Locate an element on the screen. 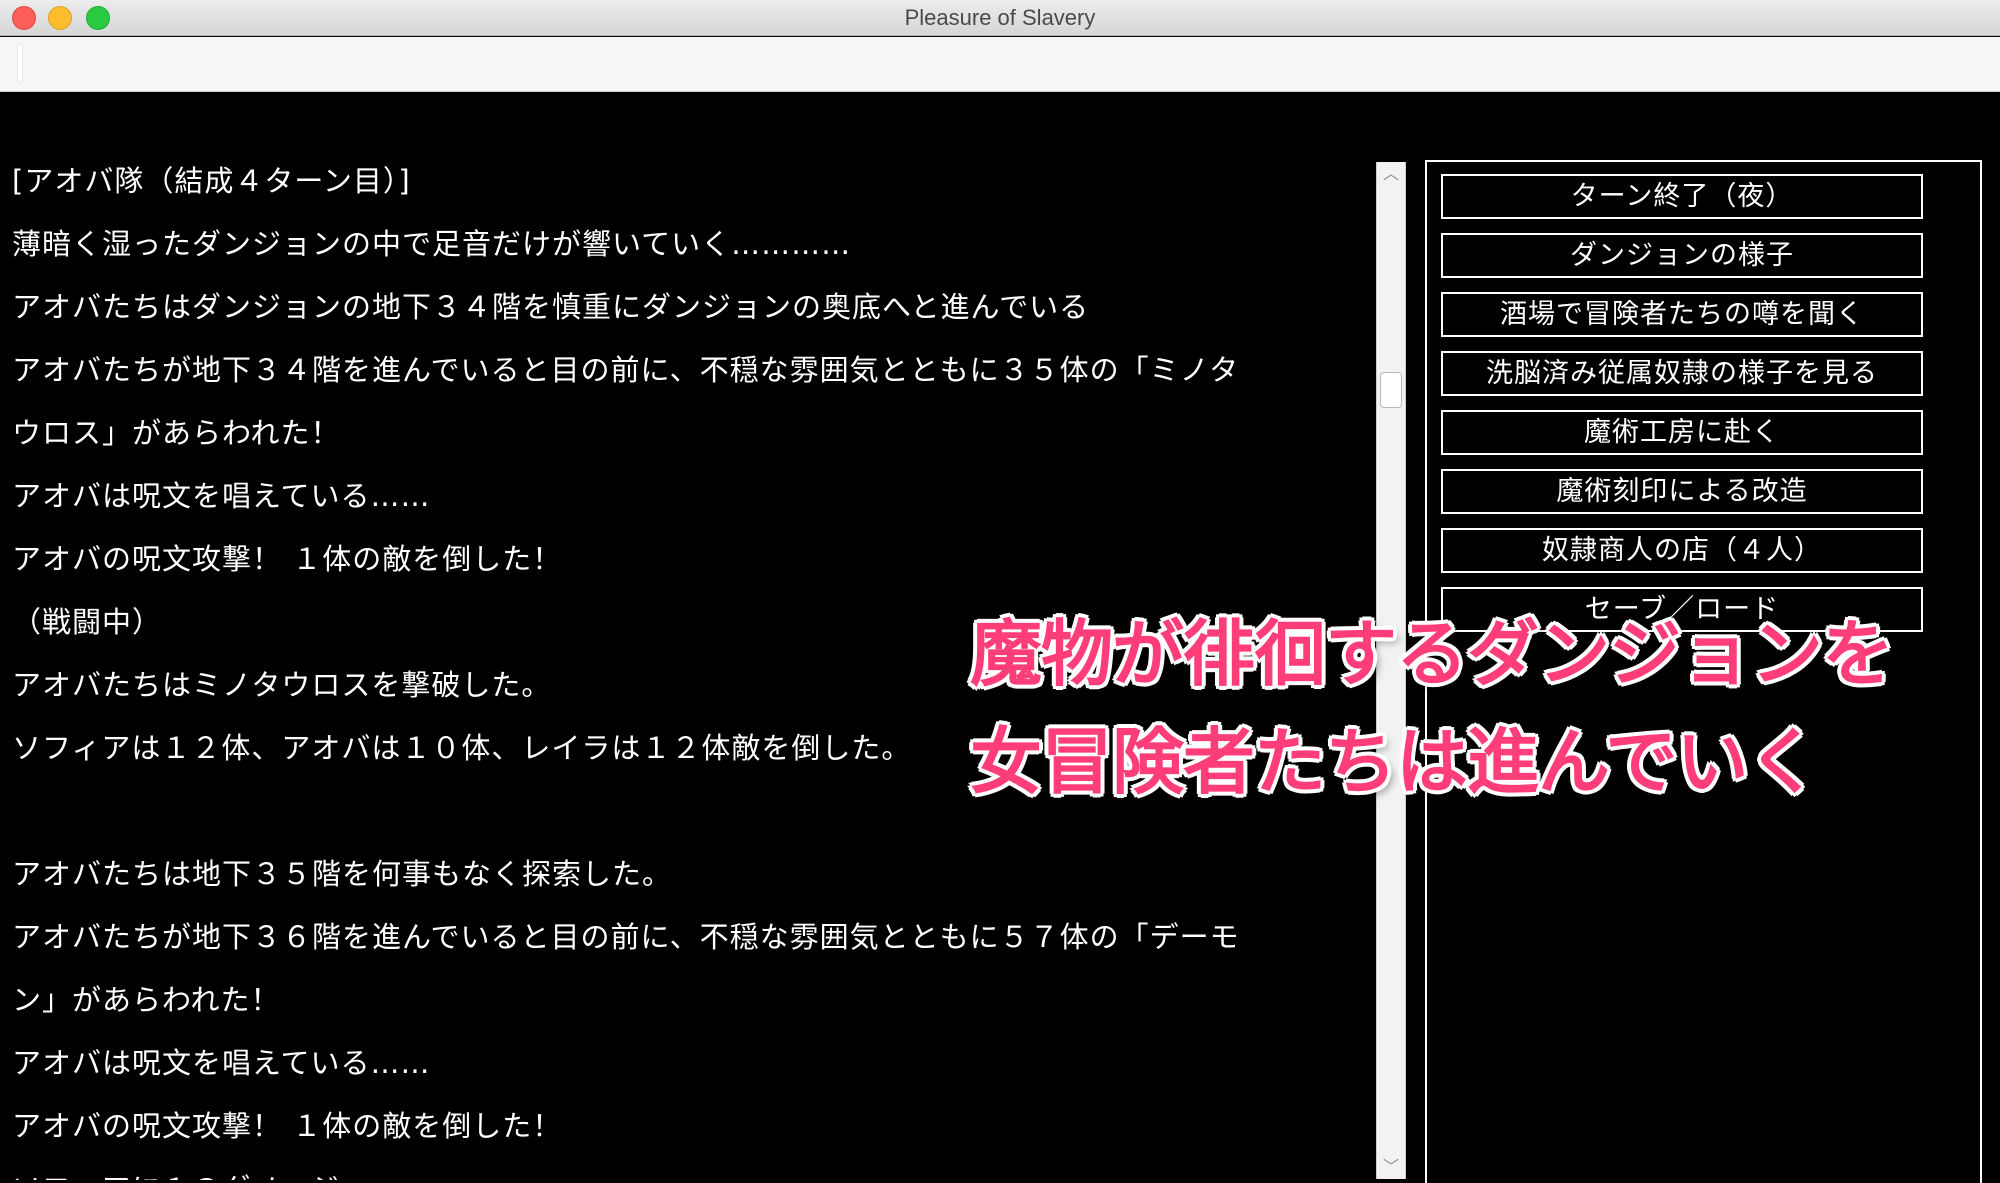 This screenshot has width=2000, height=1183. log-scrollbar: ︿ ﹀ is located at coordinates (1391, 670).